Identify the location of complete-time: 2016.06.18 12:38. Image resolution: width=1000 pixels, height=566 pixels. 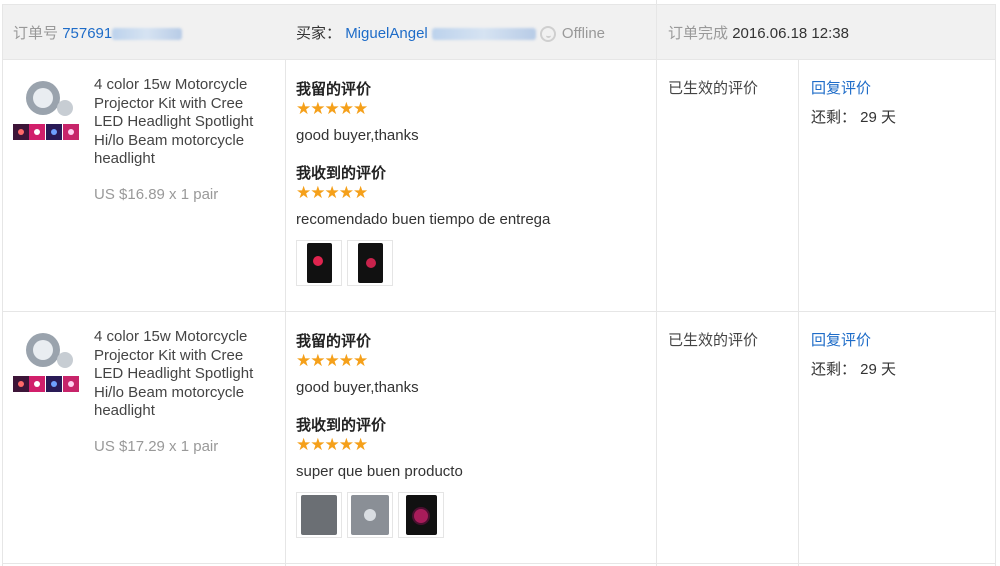
(790, 33).